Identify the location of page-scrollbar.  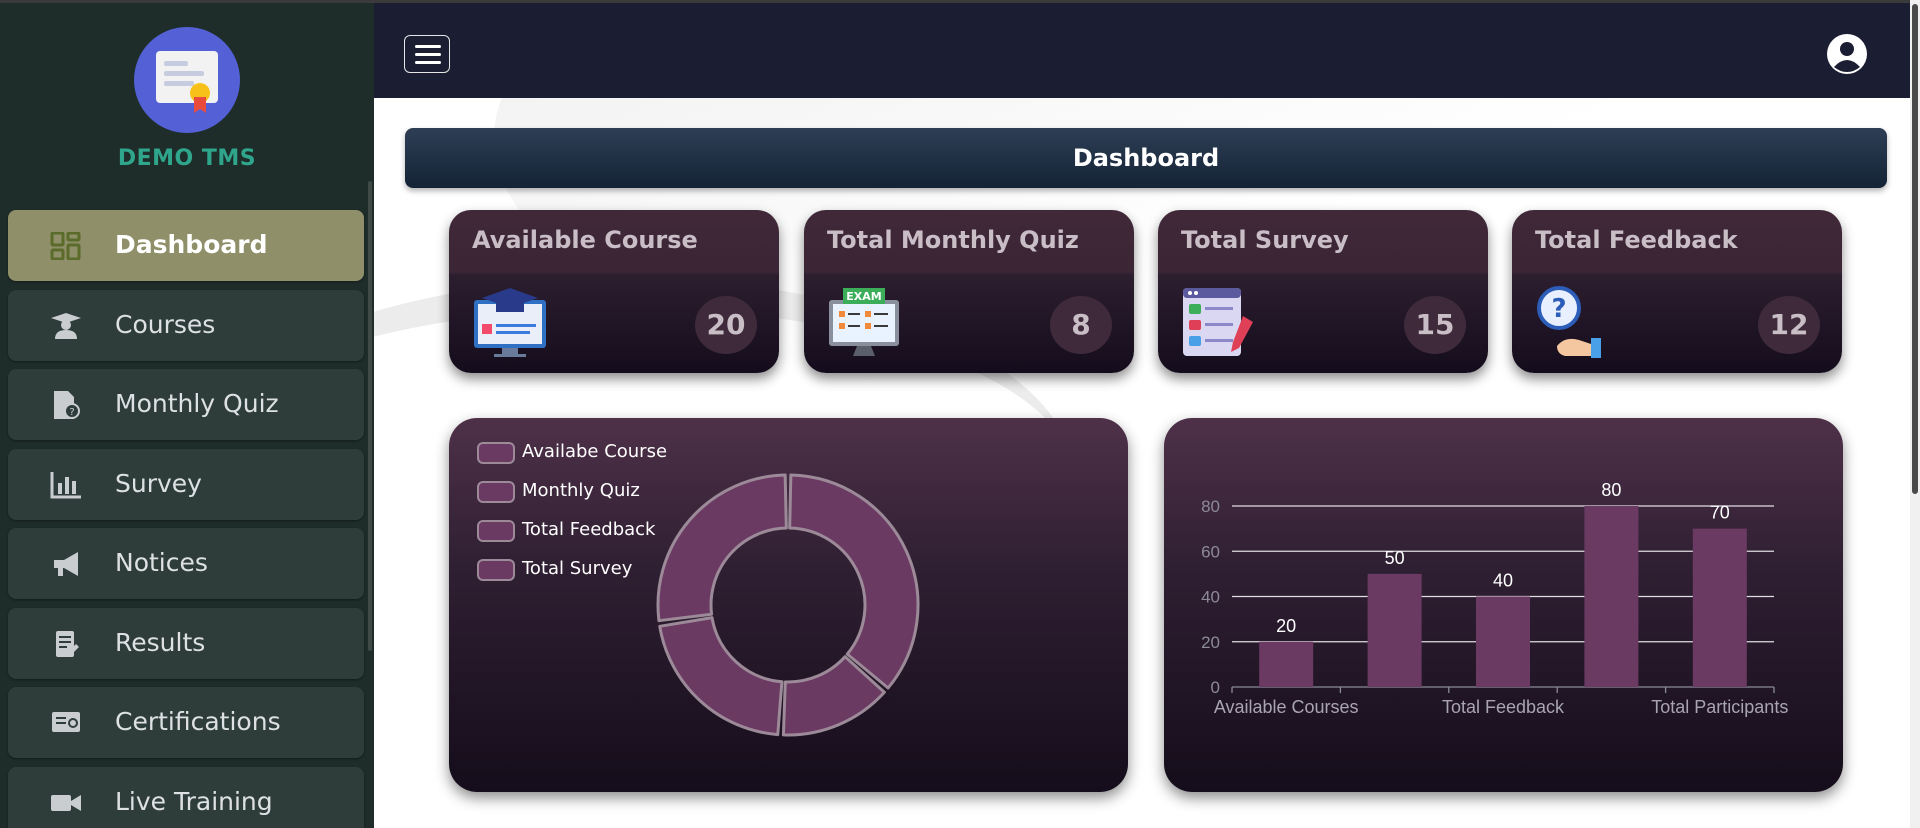
(1915, 414).